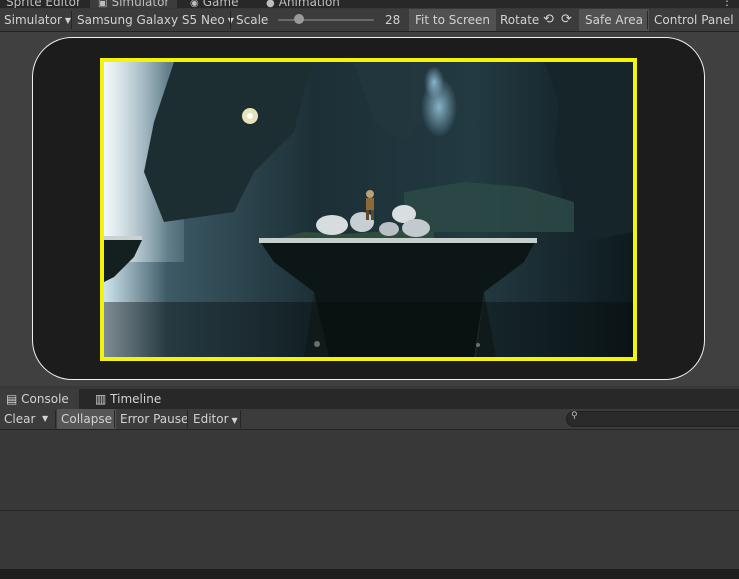 The height and width of the screenshot is (579, 739). What do you see at coordinates (393, 20) in the screenshot?
I see `scale-value: 28` at bounding box center [393, 20].